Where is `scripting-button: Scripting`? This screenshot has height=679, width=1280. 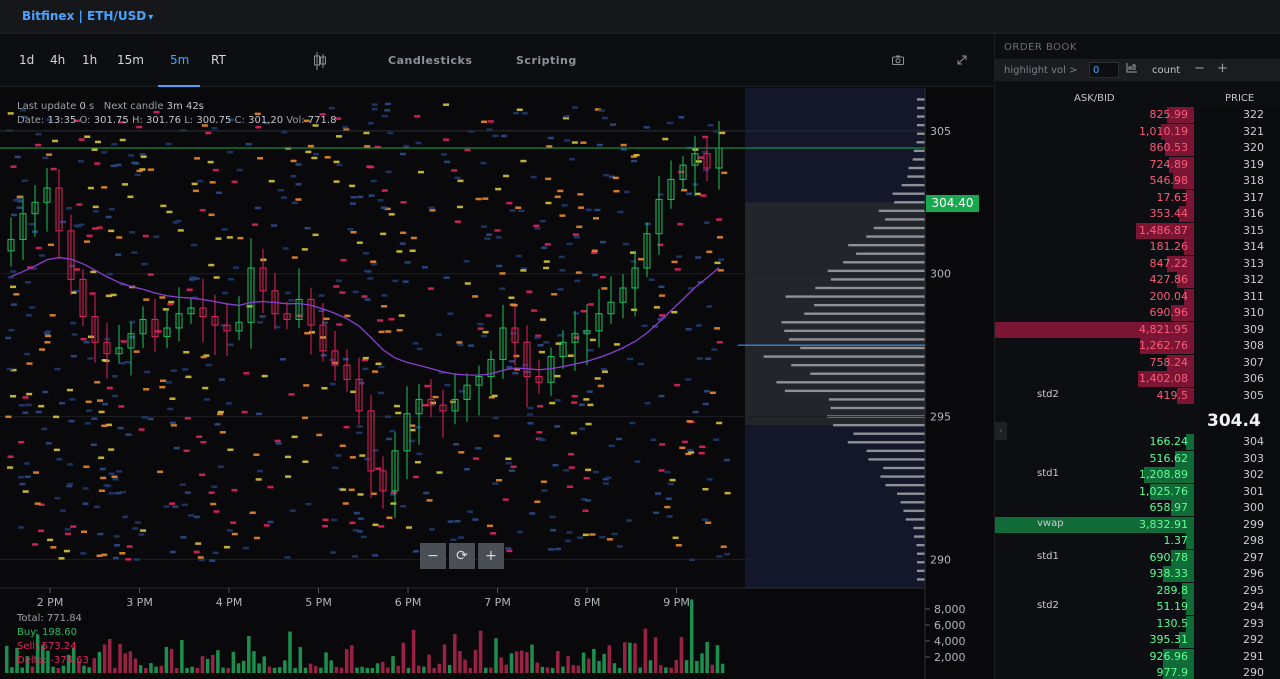
scripting-button: Scripting is located at coordinates (546, 60).